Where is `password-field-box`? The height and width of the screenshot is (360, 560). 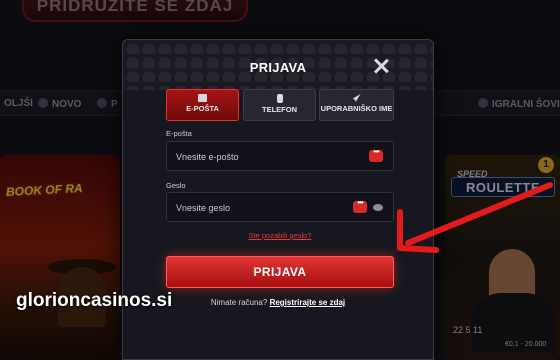 password-field-box is located at coordinates (280, 207).